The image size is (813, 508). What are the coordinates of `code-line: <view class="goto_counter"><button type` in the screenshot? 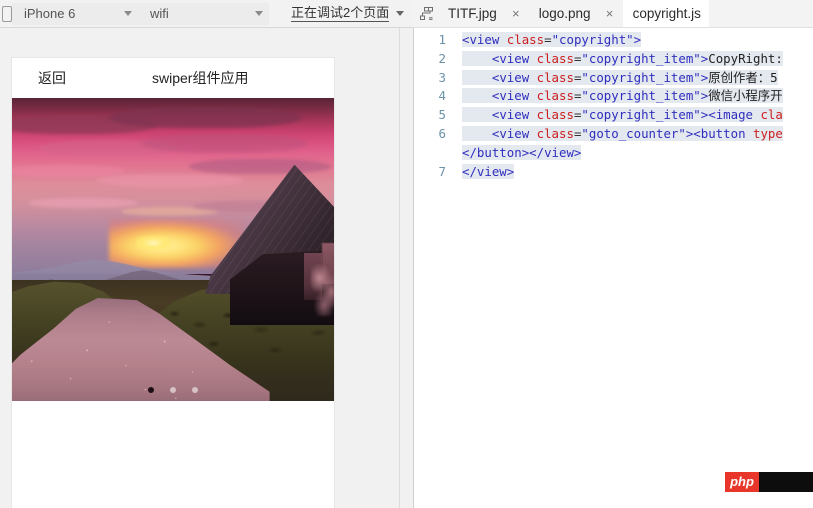 It's located at (637, 134).